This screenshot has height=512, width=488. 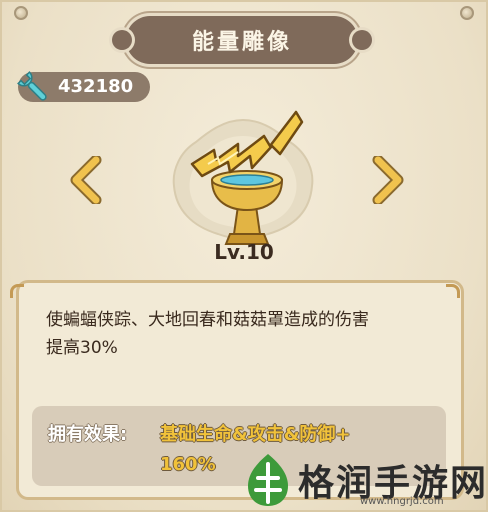 What do you see at coordinates (207, 320) in the screenshot?
I see `description-line: 使蝙蝠侠踪、大地回春和菇菇罩造成的伤害` at bounding box center [207, 320].